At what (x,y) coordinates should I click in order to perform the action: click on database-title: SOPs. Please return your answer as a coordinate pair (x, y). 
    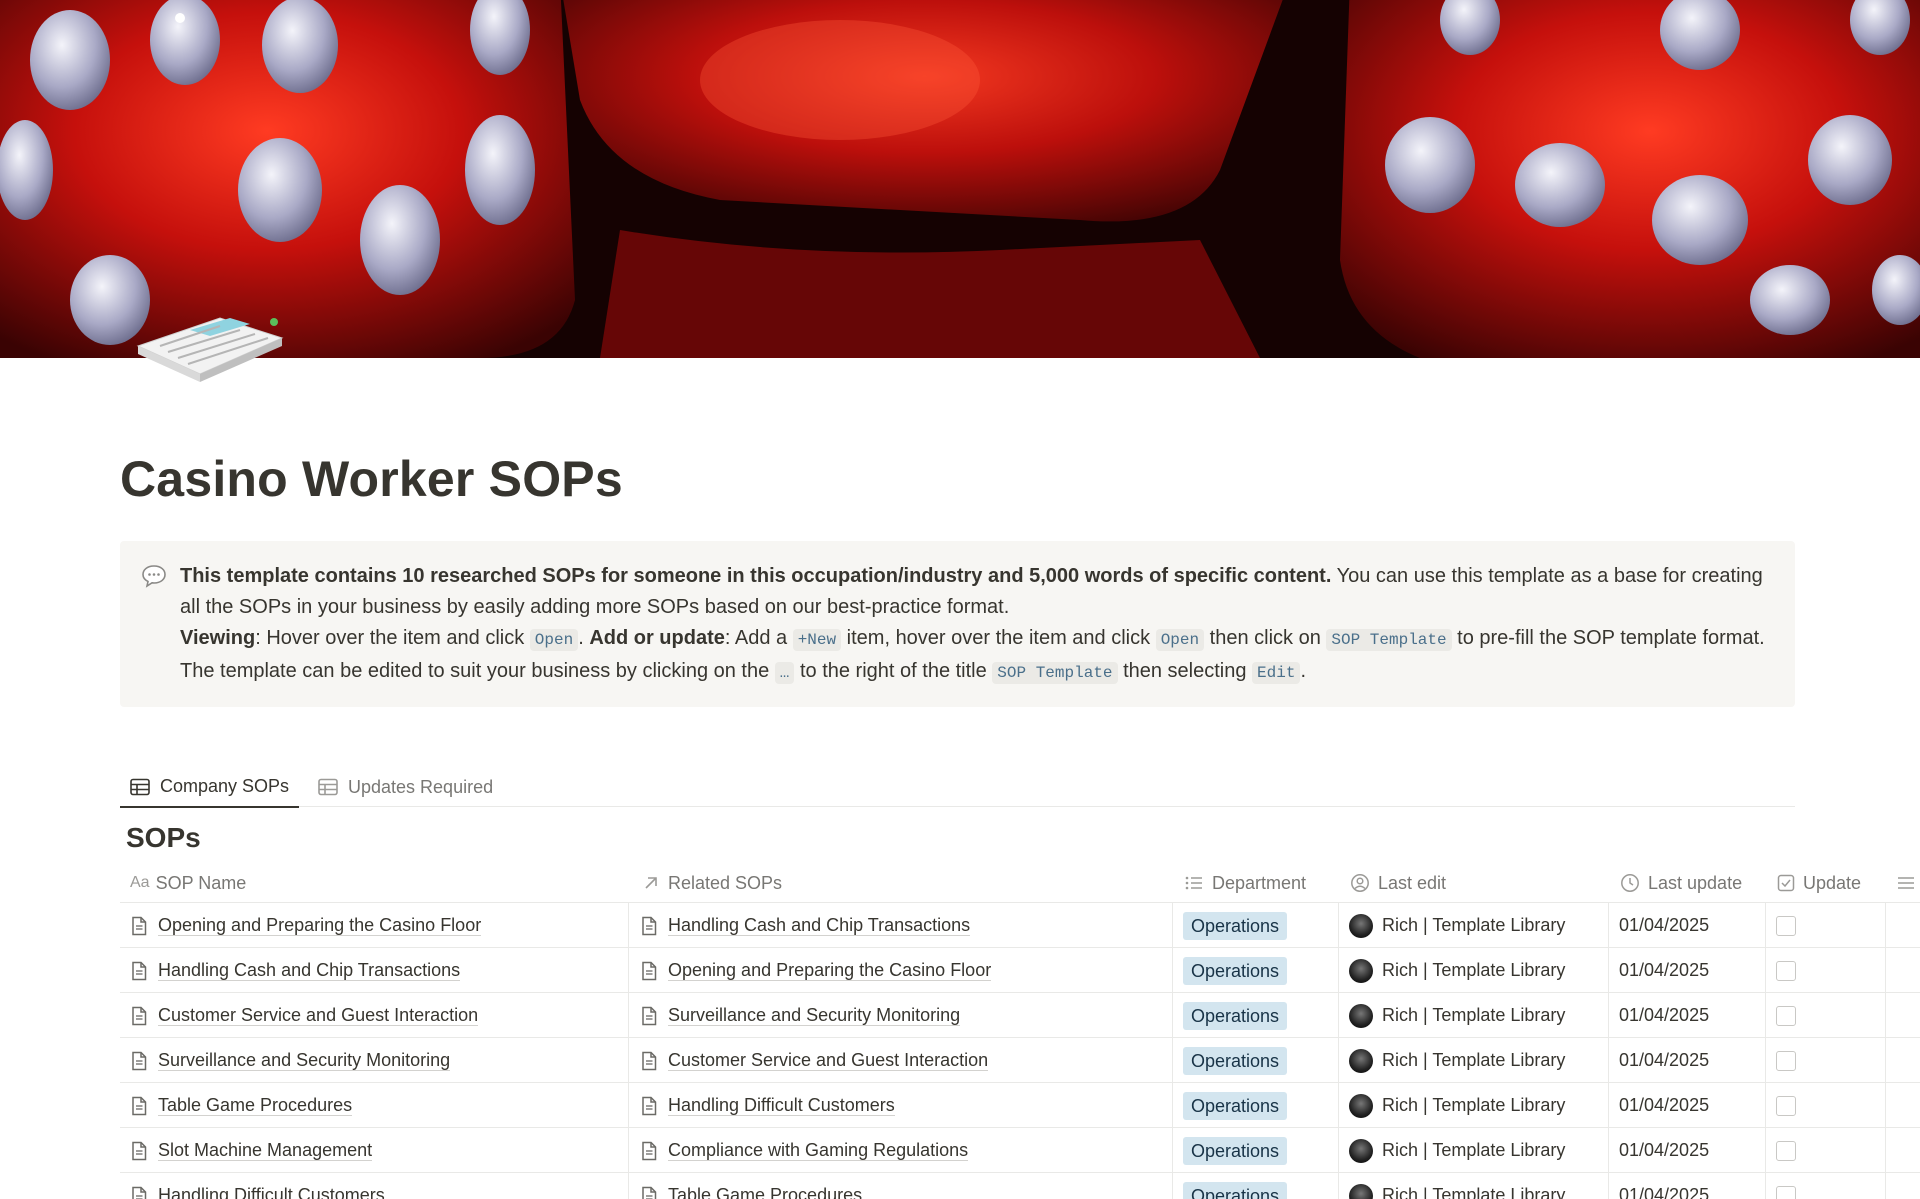
    Looking at the image, I should click on (163, 838).